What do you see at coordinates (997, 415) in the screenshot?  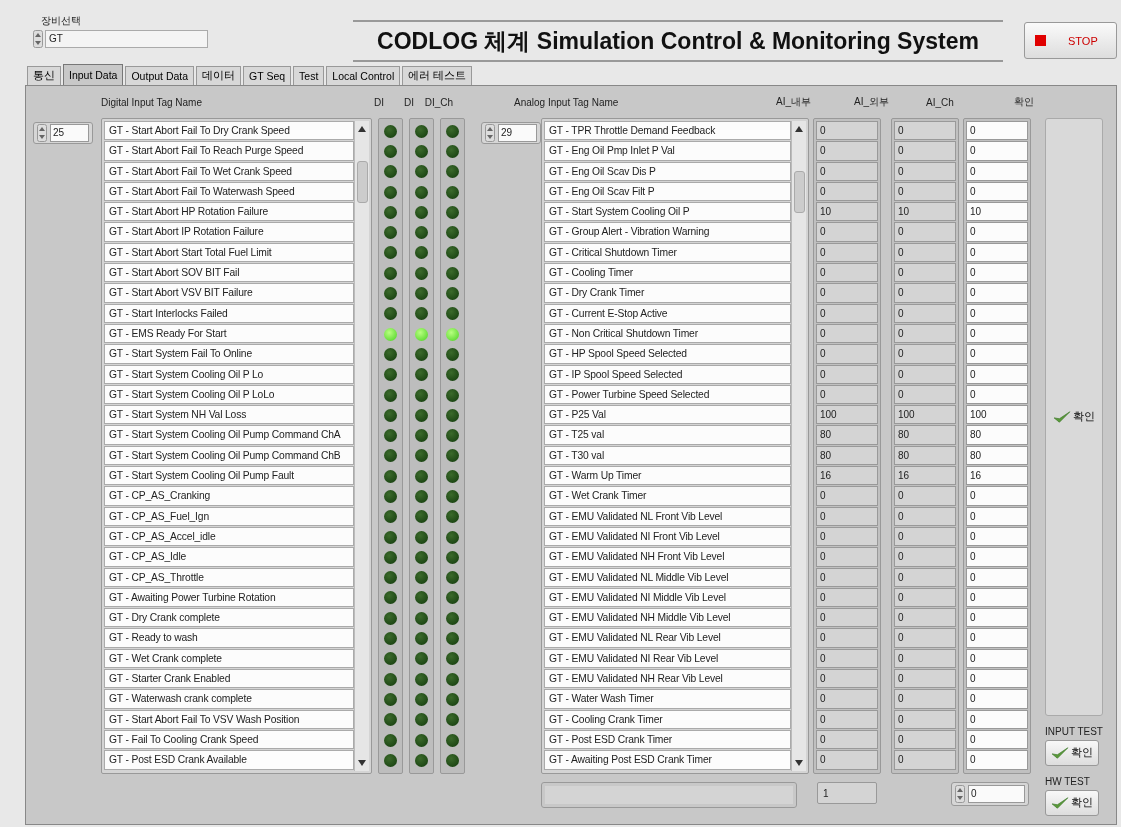 I see `value-field: 100` at bounding box center [997, 415].